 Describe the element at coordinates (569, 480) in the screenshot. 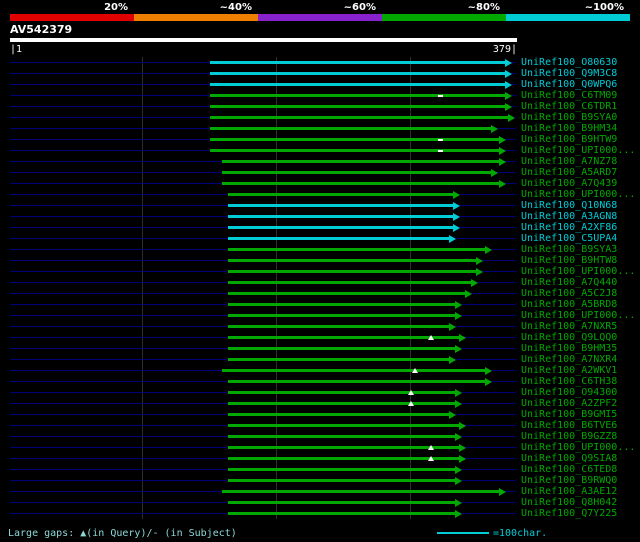

I see `hit-label: UniRef100_B9RWQ0` at that location.